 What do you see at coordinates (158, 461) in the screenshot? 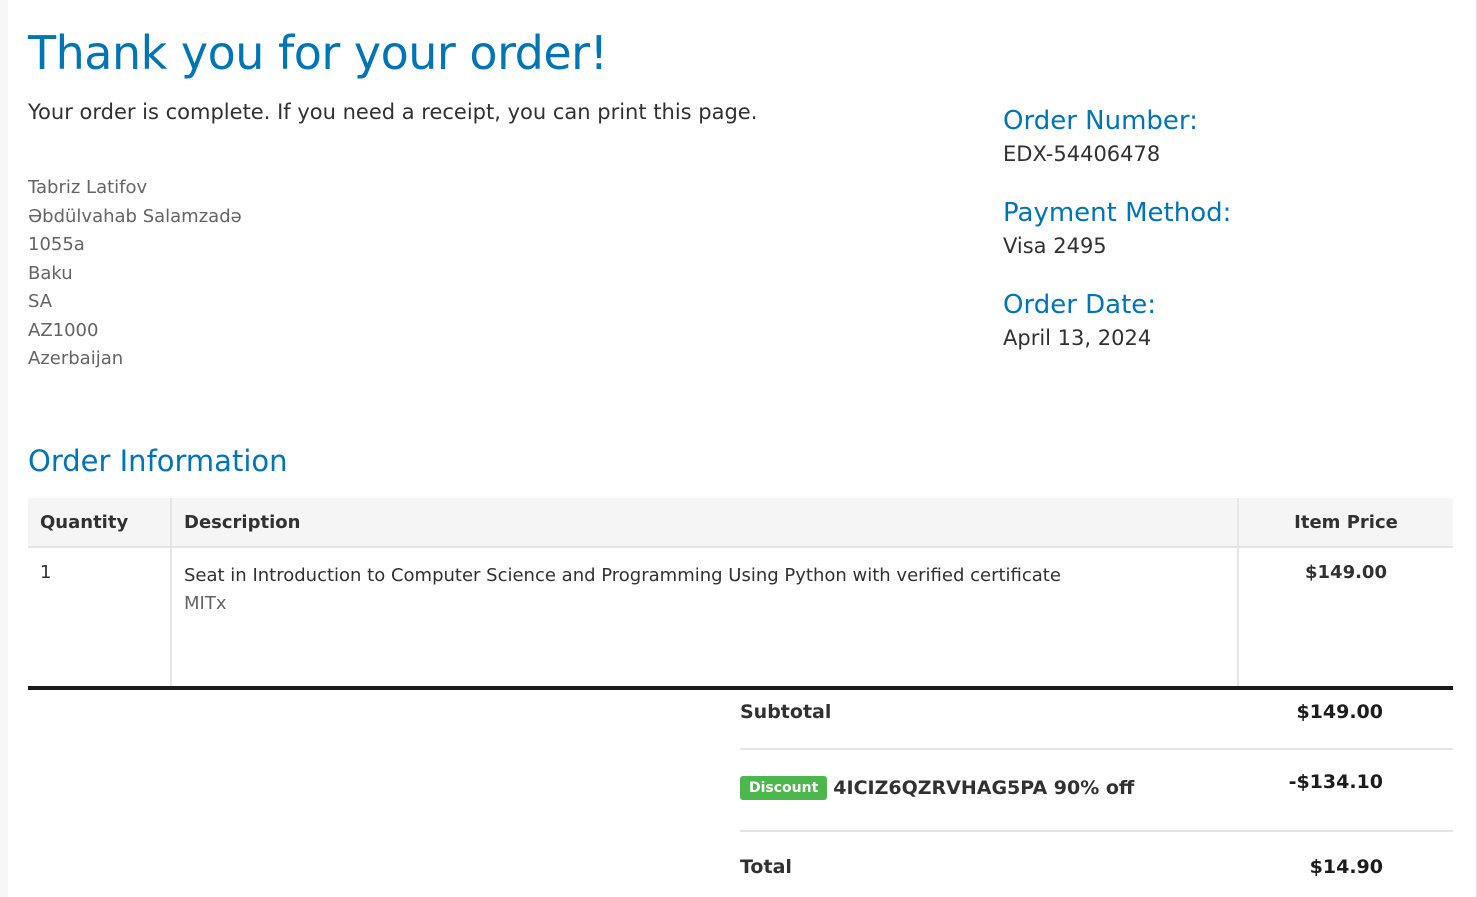
I see `order-information-heading: Order Information` at bounding box center [158, 461].